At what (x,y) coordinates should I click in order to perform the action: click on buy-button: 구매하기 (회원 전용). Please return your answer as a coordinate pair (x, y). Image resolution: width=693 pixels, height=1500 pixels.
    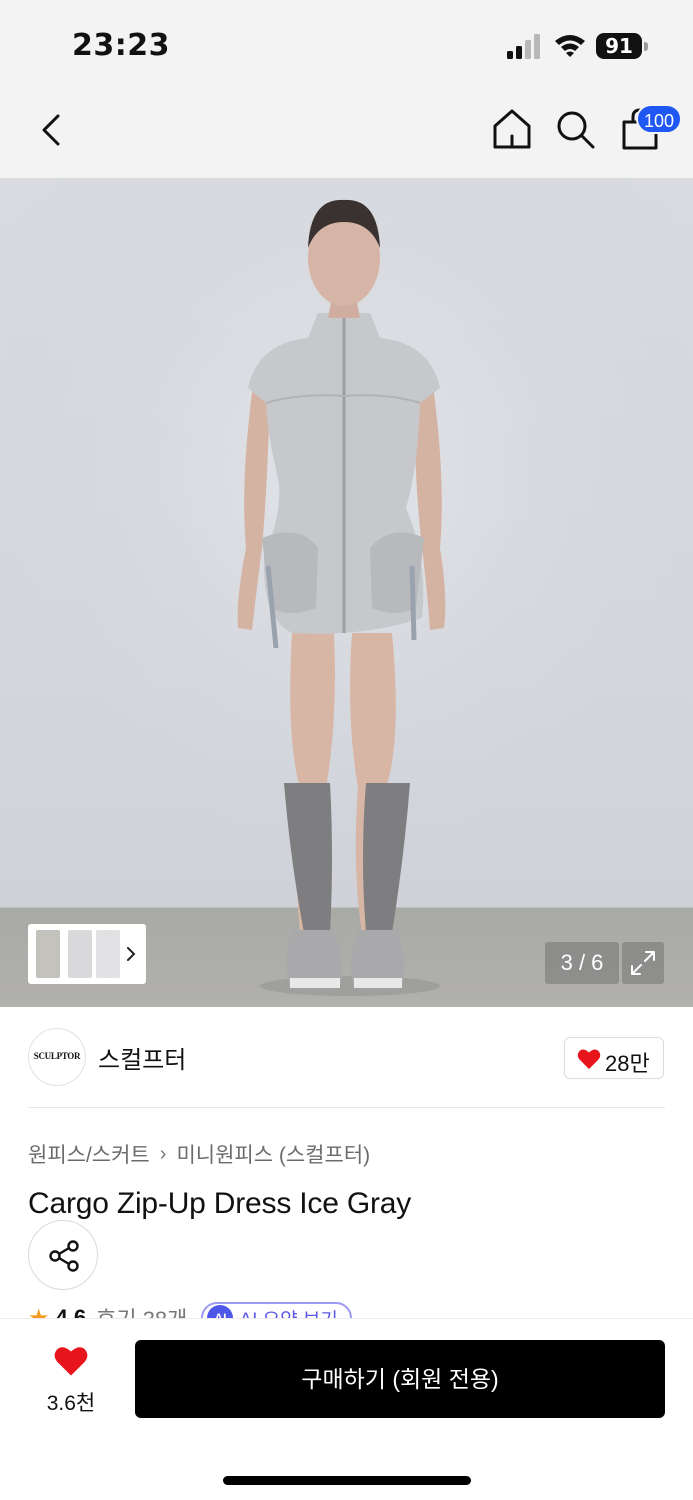
    Looking at the image, I should click on (400, 1379).